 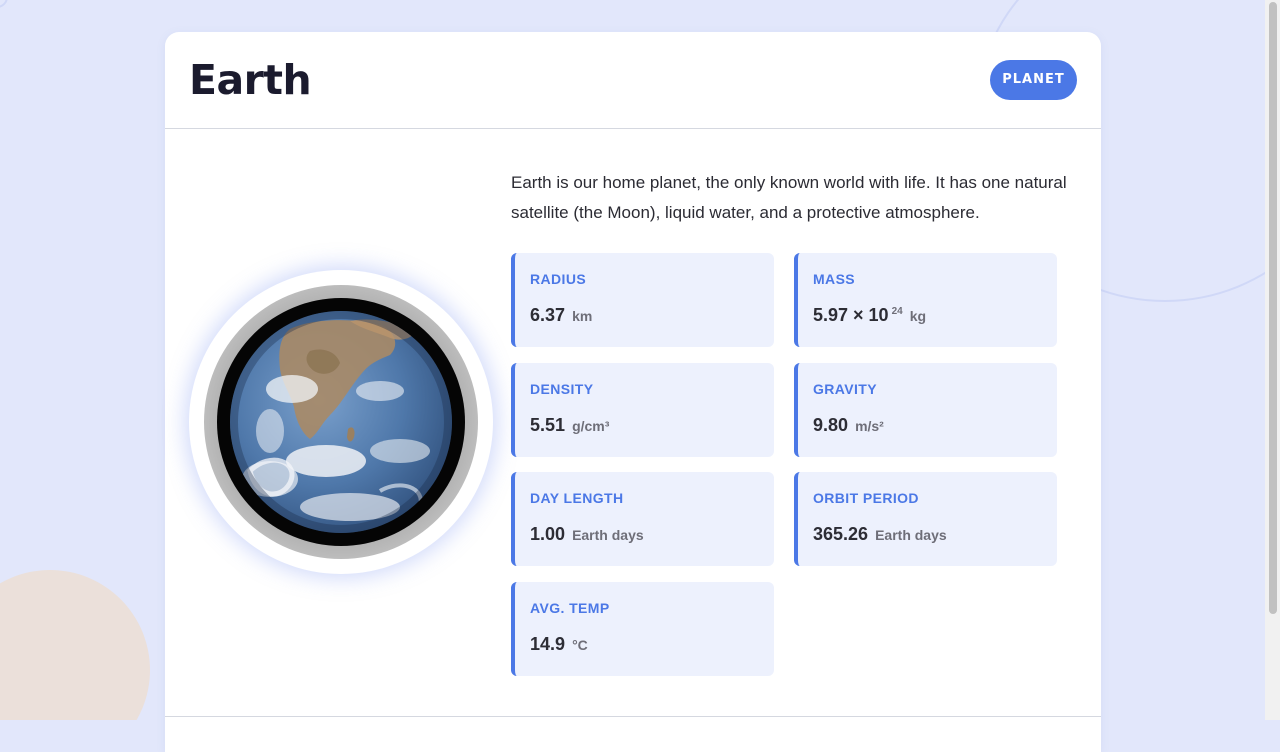 I want to click on stat-label: ORBIT PERIOD, so click(x=866, y=498).